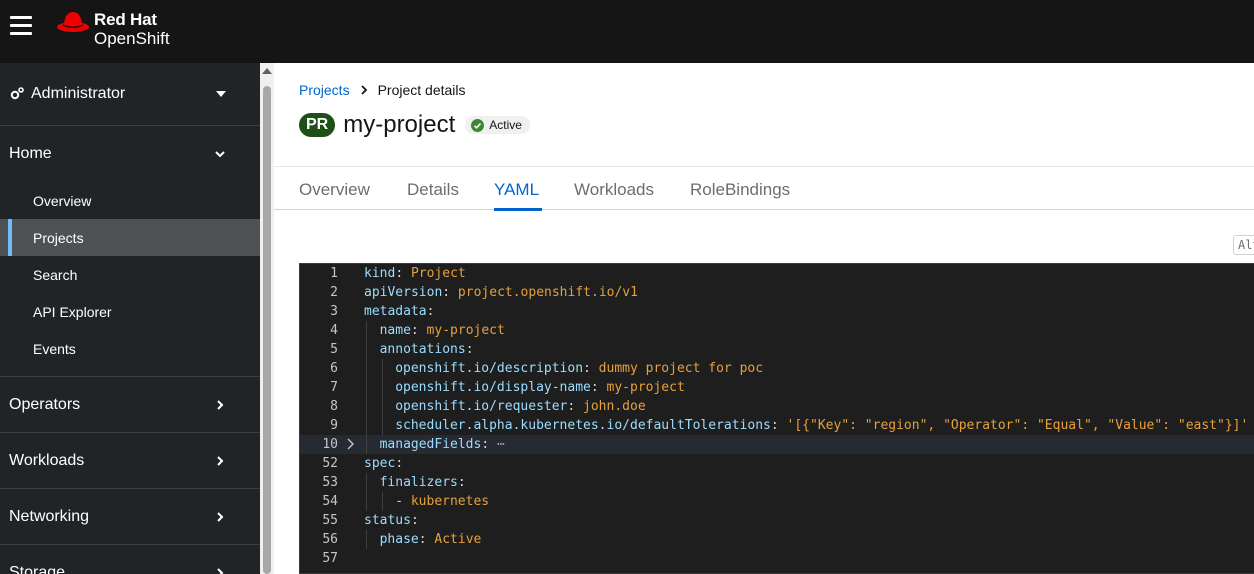 Image resolution: width=1254 pixels, height=574 pixels. Describe the element at coordinates (777, 558) in the screenshot. I see `editor-line: 57` at that location.